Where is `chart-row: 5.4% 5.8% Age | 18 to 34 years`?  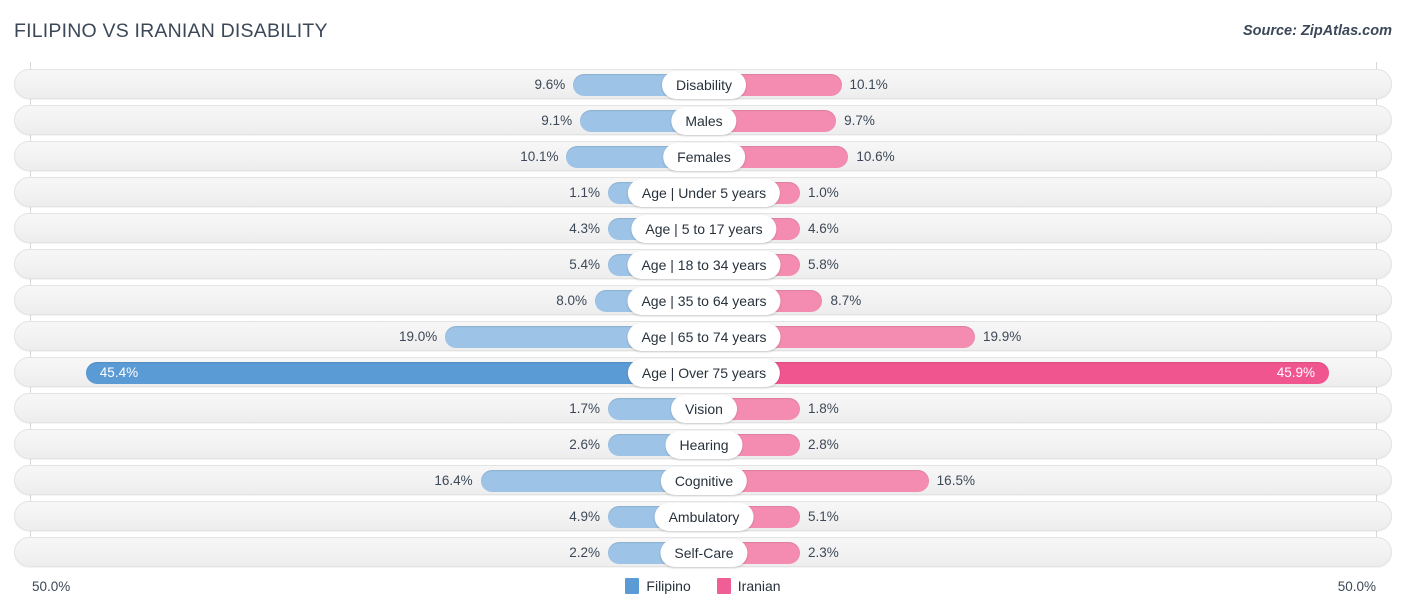 chart-row: 5.4% 5.8% Age | 18 to 34 years is located at coordinates (703, 264).